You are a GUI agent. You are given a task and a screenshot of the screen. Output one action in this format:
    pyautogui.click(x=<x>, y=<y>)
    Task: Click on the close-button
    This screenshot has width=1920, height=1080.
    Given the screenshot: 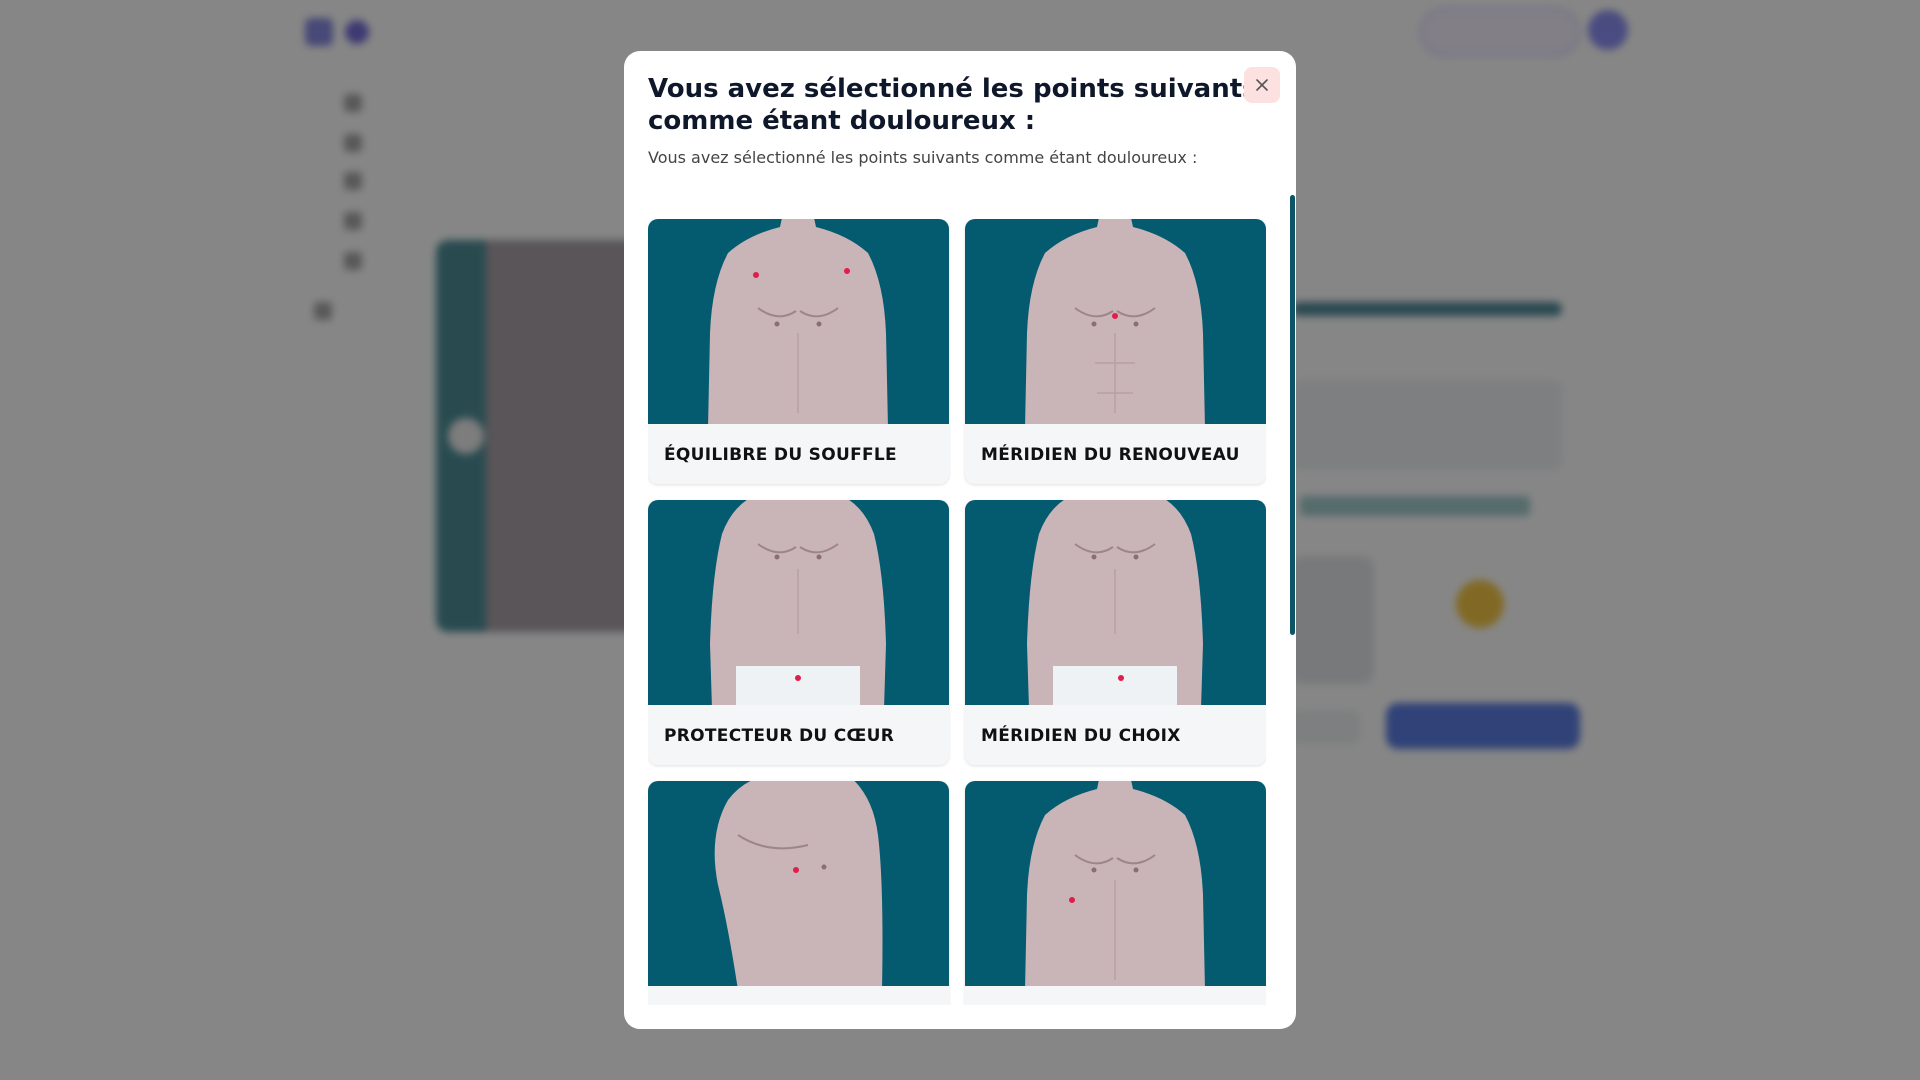 What is the action you would take?
    pyautogui.click(x=1262, y=85)
    